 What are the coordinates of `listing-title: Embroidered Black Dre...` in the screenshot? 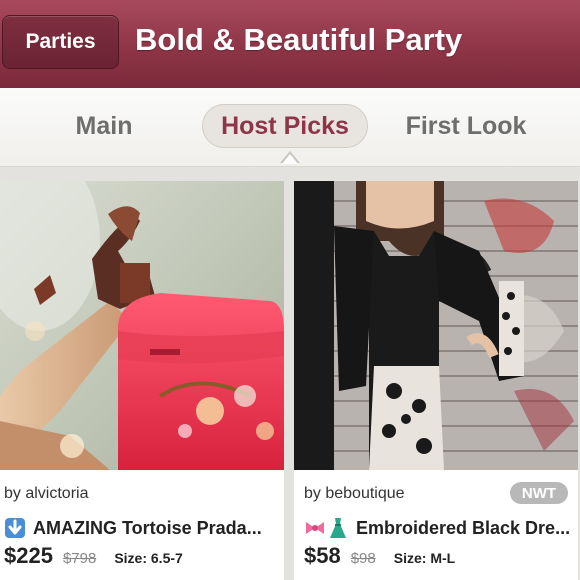 It's located at (463, 527).